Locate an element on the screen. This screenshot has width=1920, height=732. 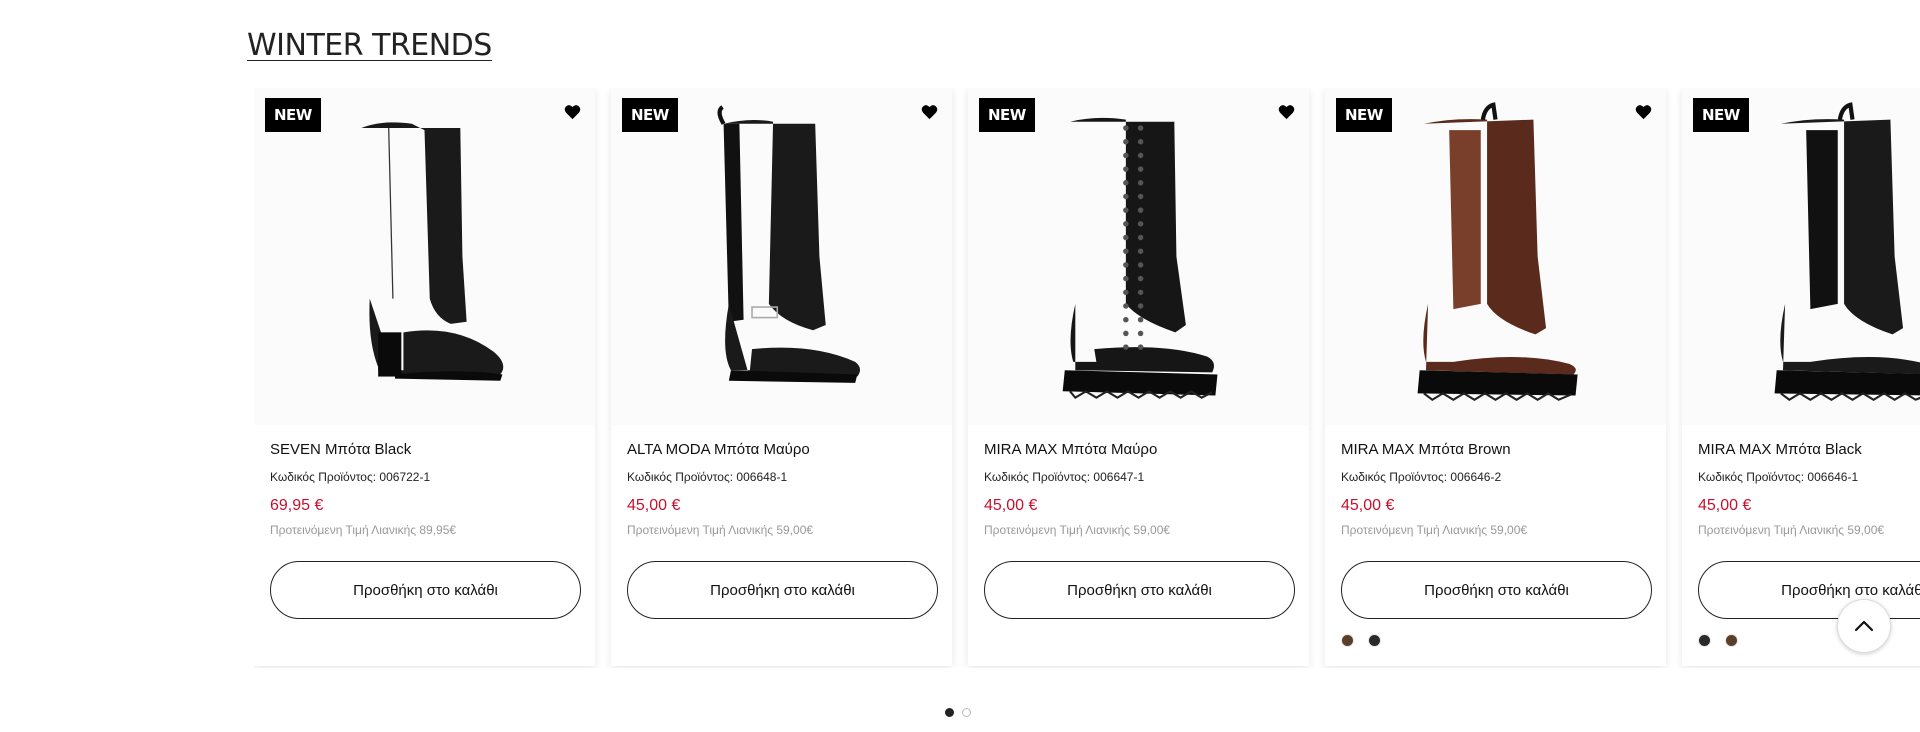
product-name: MIRA MAX Μπότα Black is located at coordinates (1780, 449).